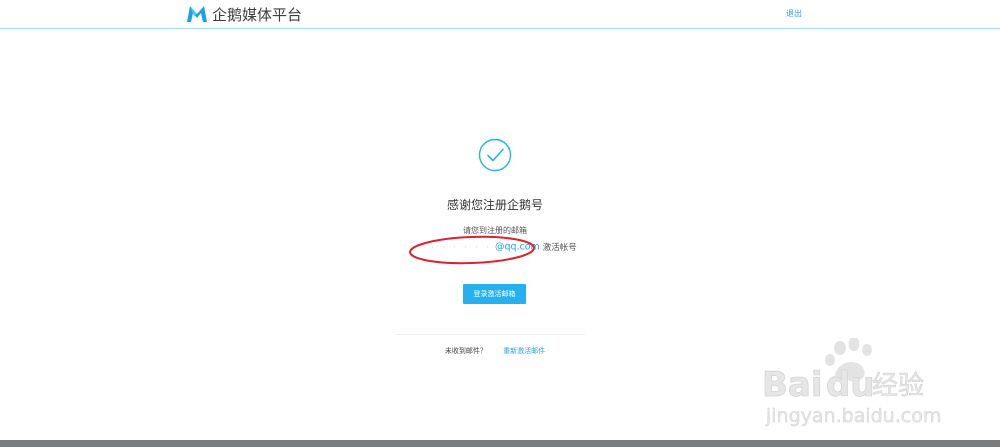  Describe the element at coordinates (559, 248) in the screenshot. I see `activate-account-text: 激活帐号` at that location.